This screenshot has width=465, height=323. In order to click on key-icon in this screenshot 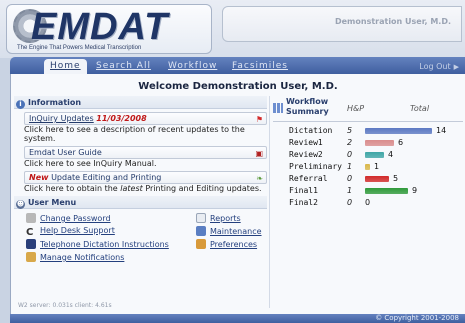, I will do `click(31, 218)`.